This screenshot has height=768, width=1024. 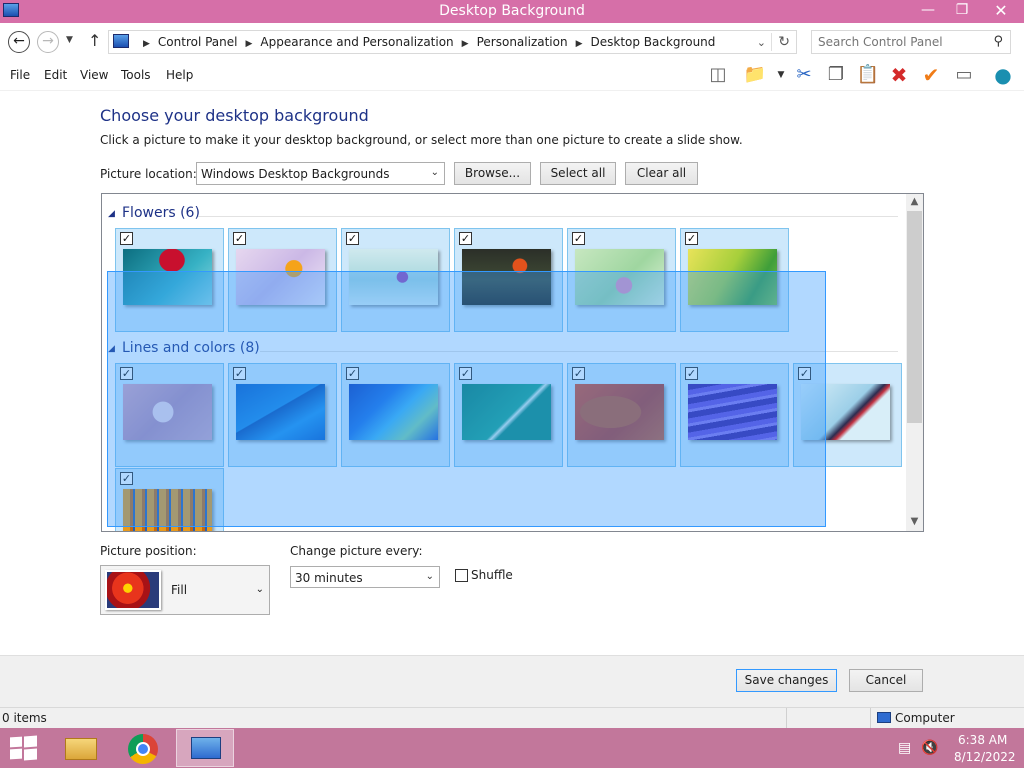 What do you see at coordinates (94, 75) in the screenshot?
I see `menu-view: View` at bounding box center [94, 75].